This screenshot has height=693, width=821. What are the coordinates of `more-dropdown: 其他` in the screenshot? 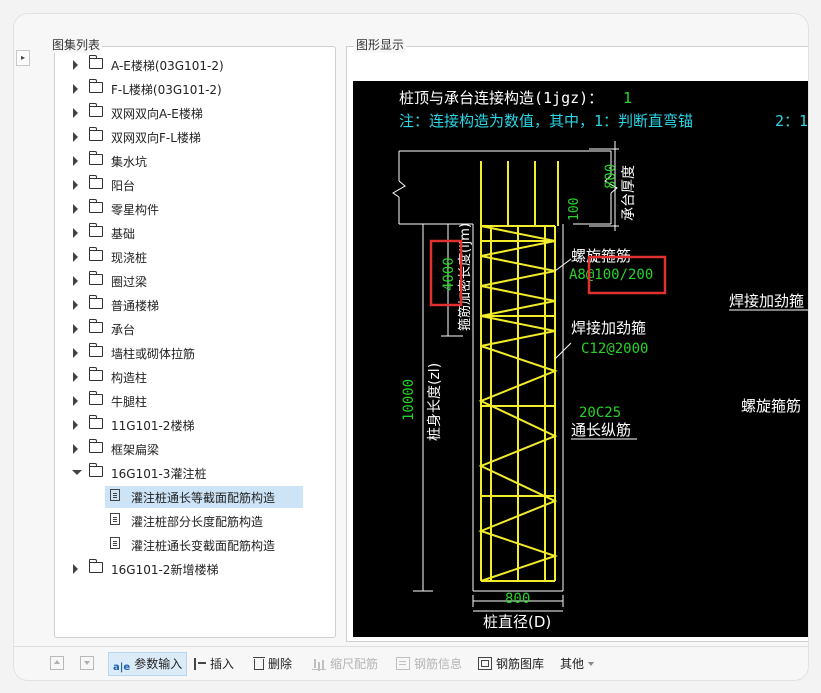 It's located at (577, 664).